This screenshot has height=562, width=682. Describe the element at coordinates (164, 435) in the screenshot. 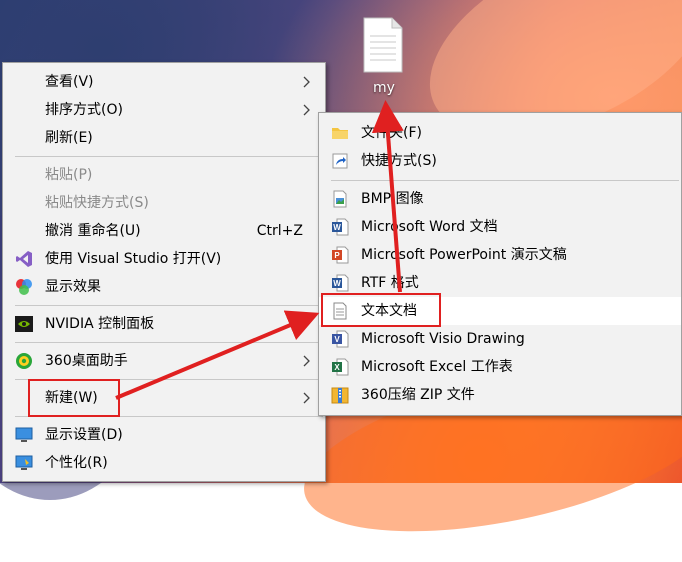

I see `menu-item-display-settings: 显示设置(D)` at that location.